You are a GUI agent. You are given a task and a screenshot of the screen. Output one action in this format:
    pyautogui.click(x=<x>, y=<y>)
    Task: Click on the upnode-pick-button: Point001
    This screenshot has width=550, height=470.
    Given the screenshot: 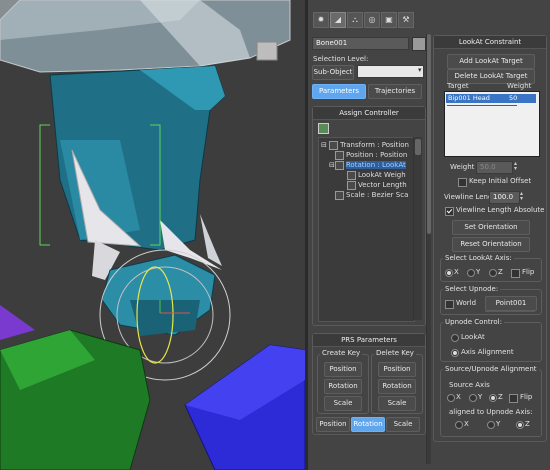 What is the action you would take?
    pyautogui.click(x=511, y=303)
    